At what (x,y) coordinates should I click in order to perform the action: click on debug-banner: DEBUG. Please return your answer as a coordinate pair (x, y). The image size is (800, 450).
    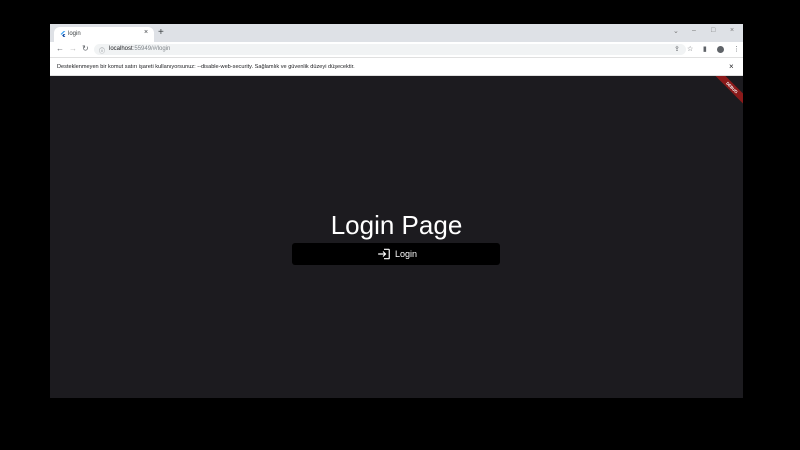
    Looking at the image, I should click on (727, 92).